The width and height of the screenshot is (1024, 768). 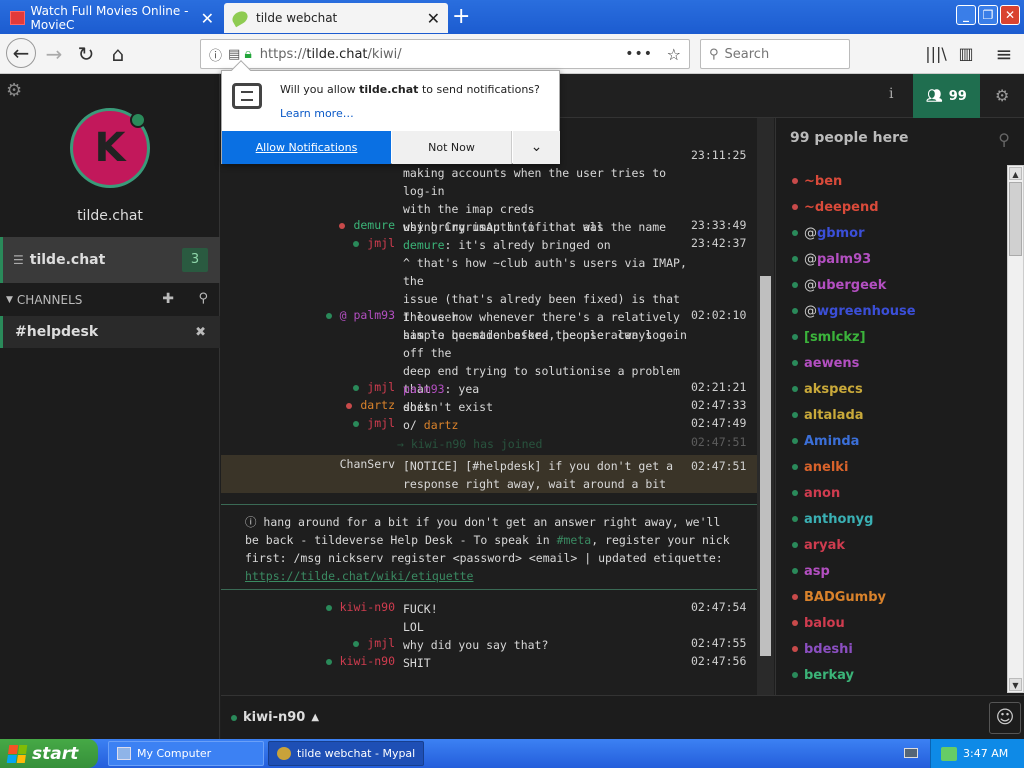 What do you see at coordinates (966, 15) in the screenshot?
I see `minimize-icon: _` at bounding box center [966, 15].